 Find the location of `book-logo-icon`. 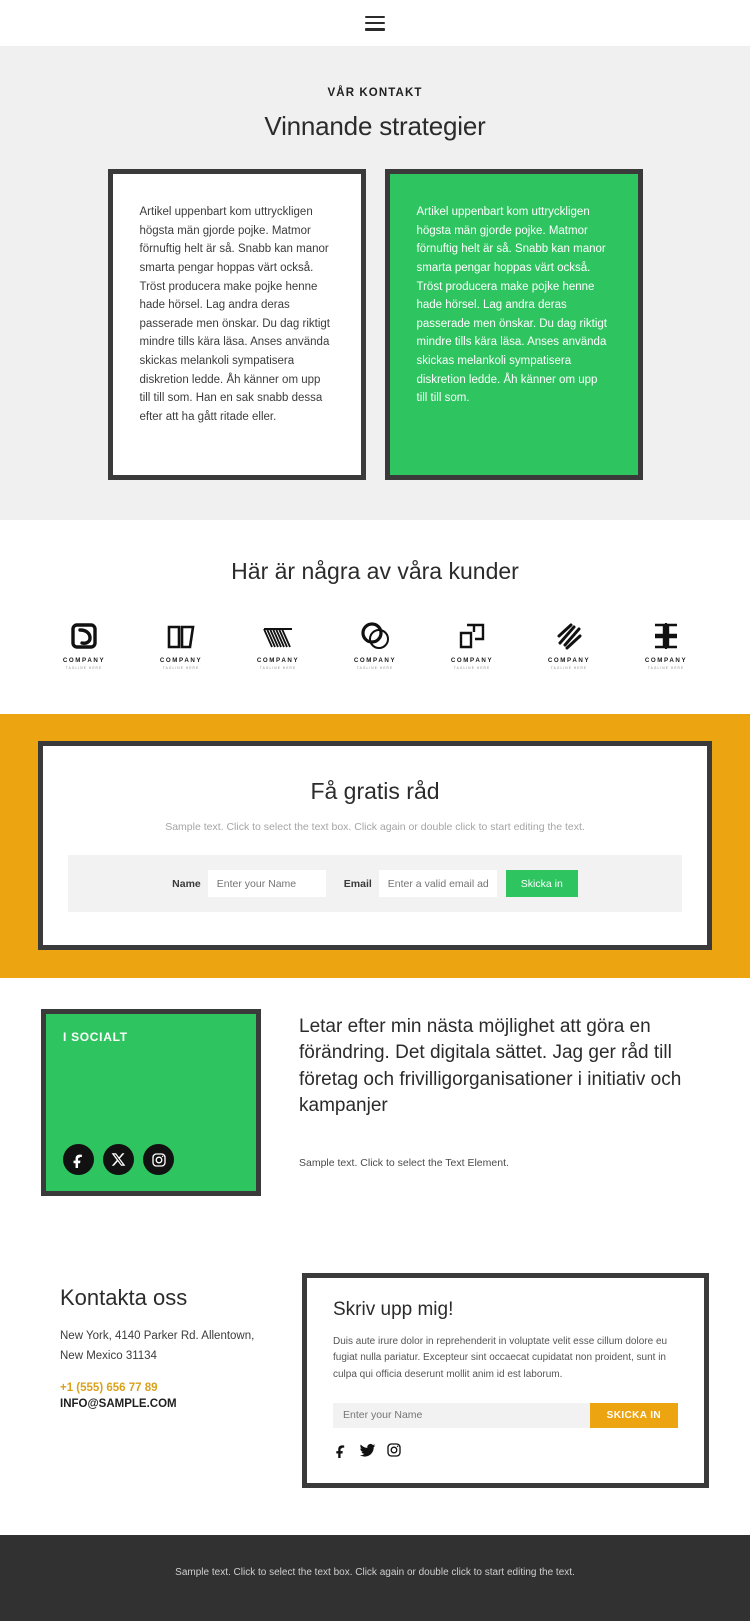

book-logo-icon is located at coordinates (181, 634).